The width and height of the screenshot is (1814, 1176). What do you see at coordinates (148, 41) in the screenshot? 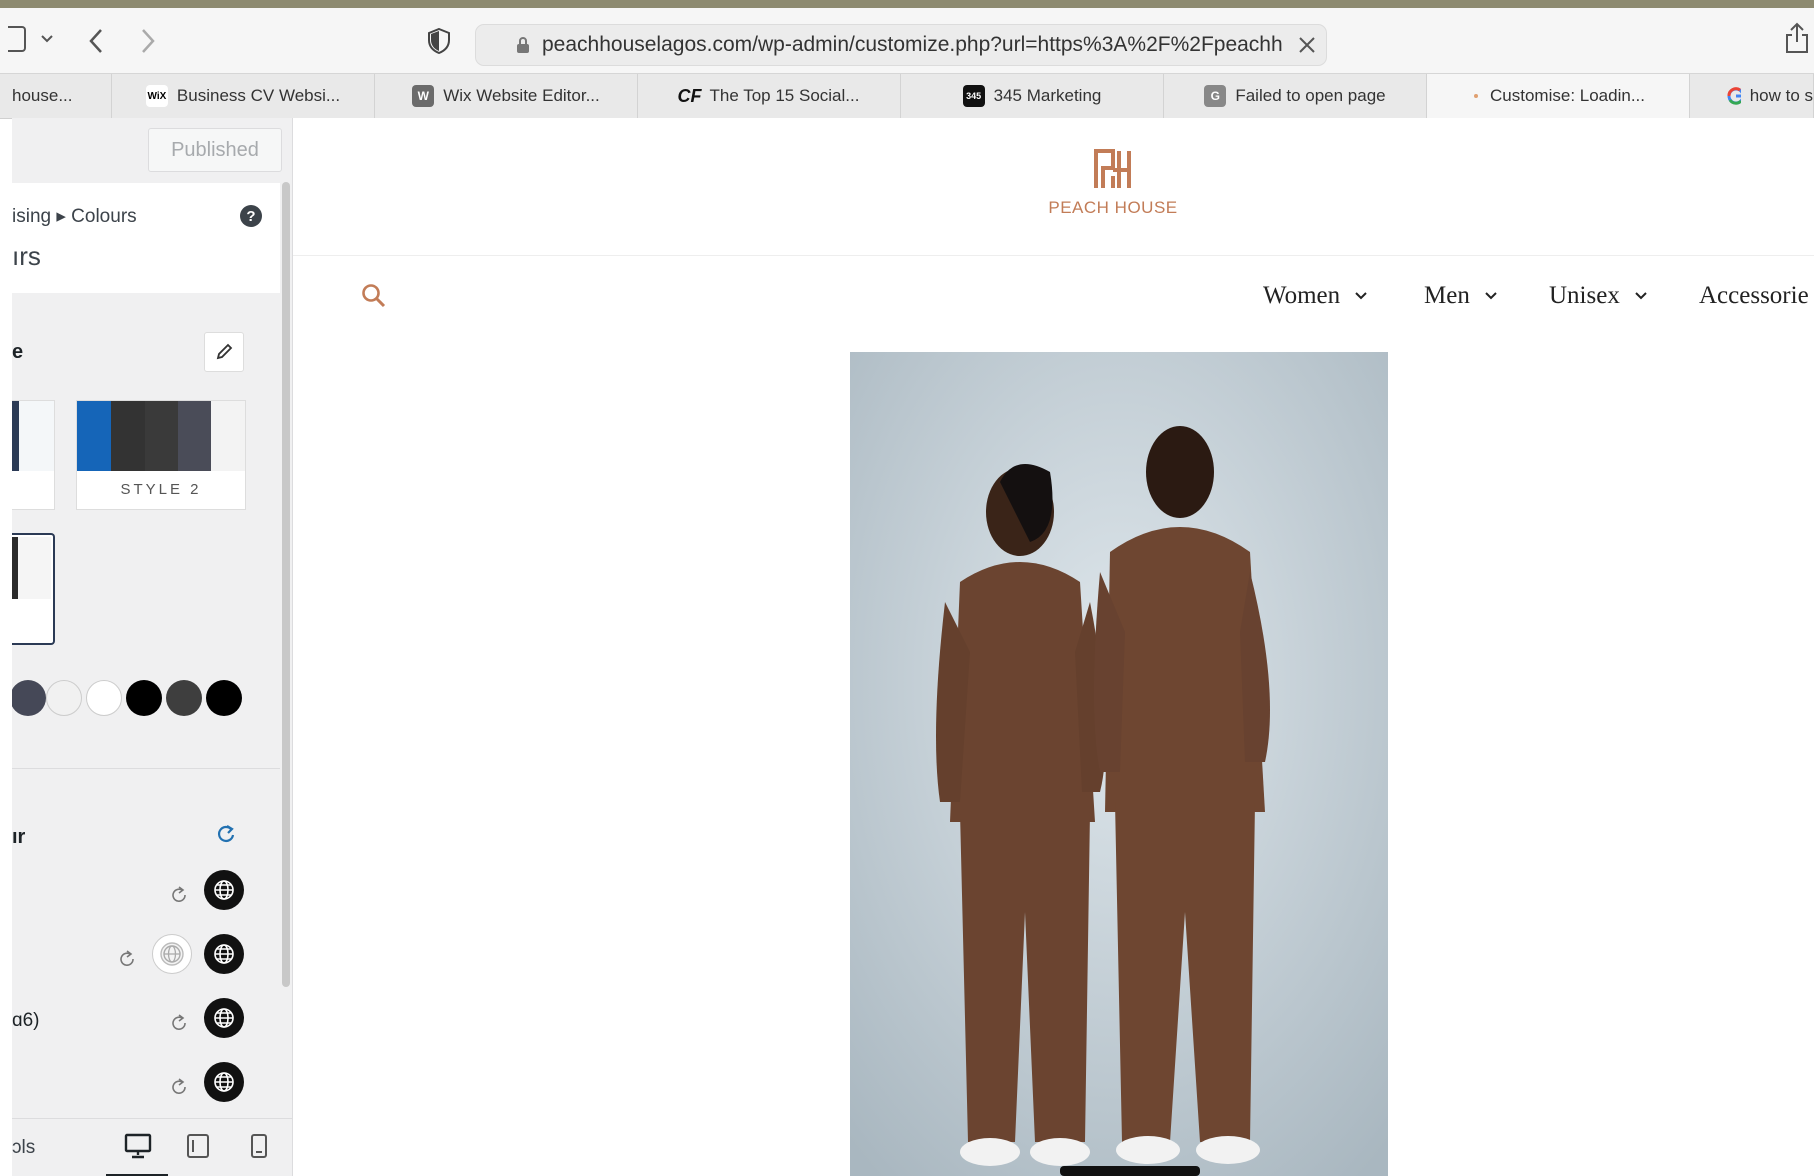
I see `forward-icon` at bounding box center [148, 41].